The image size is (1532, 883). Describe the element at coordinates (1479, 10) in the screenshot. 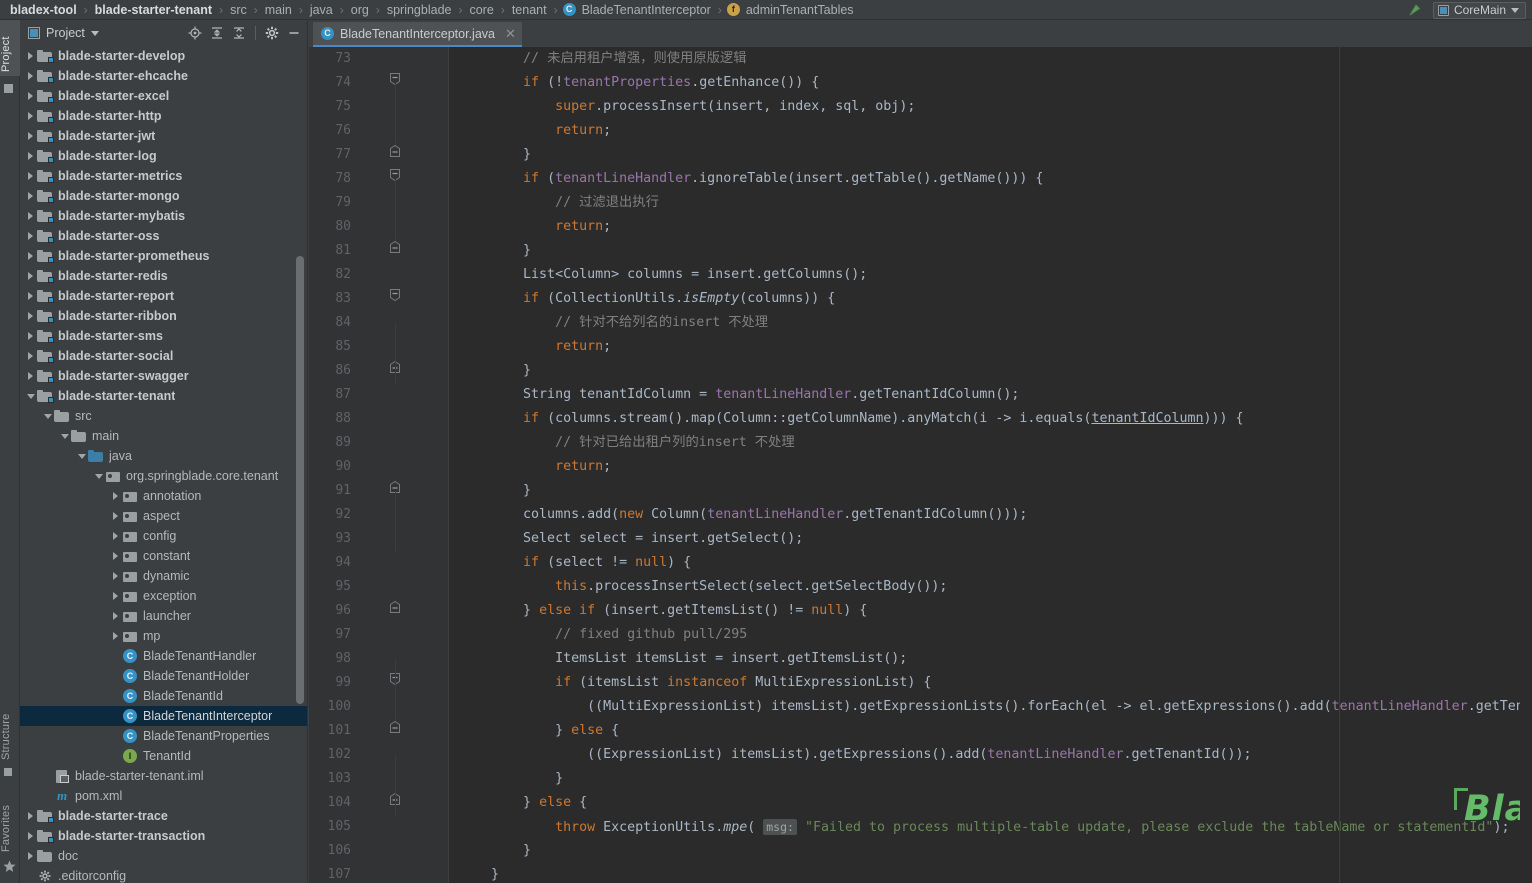

I see `run-configuration-selector: CoreMain` at that location.